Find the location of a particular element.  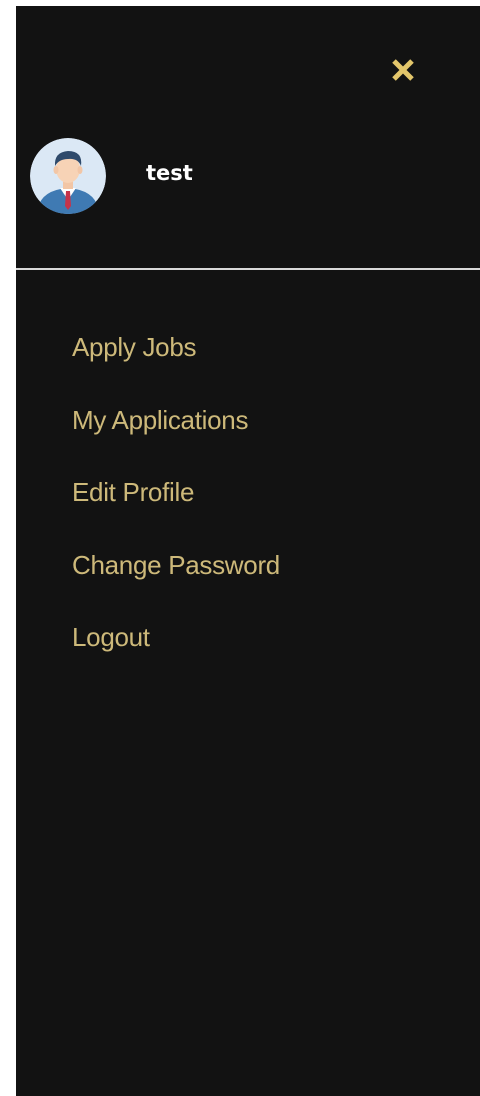

apply-jobs-link: Apply Jobs is located at coordinates (134, 347).